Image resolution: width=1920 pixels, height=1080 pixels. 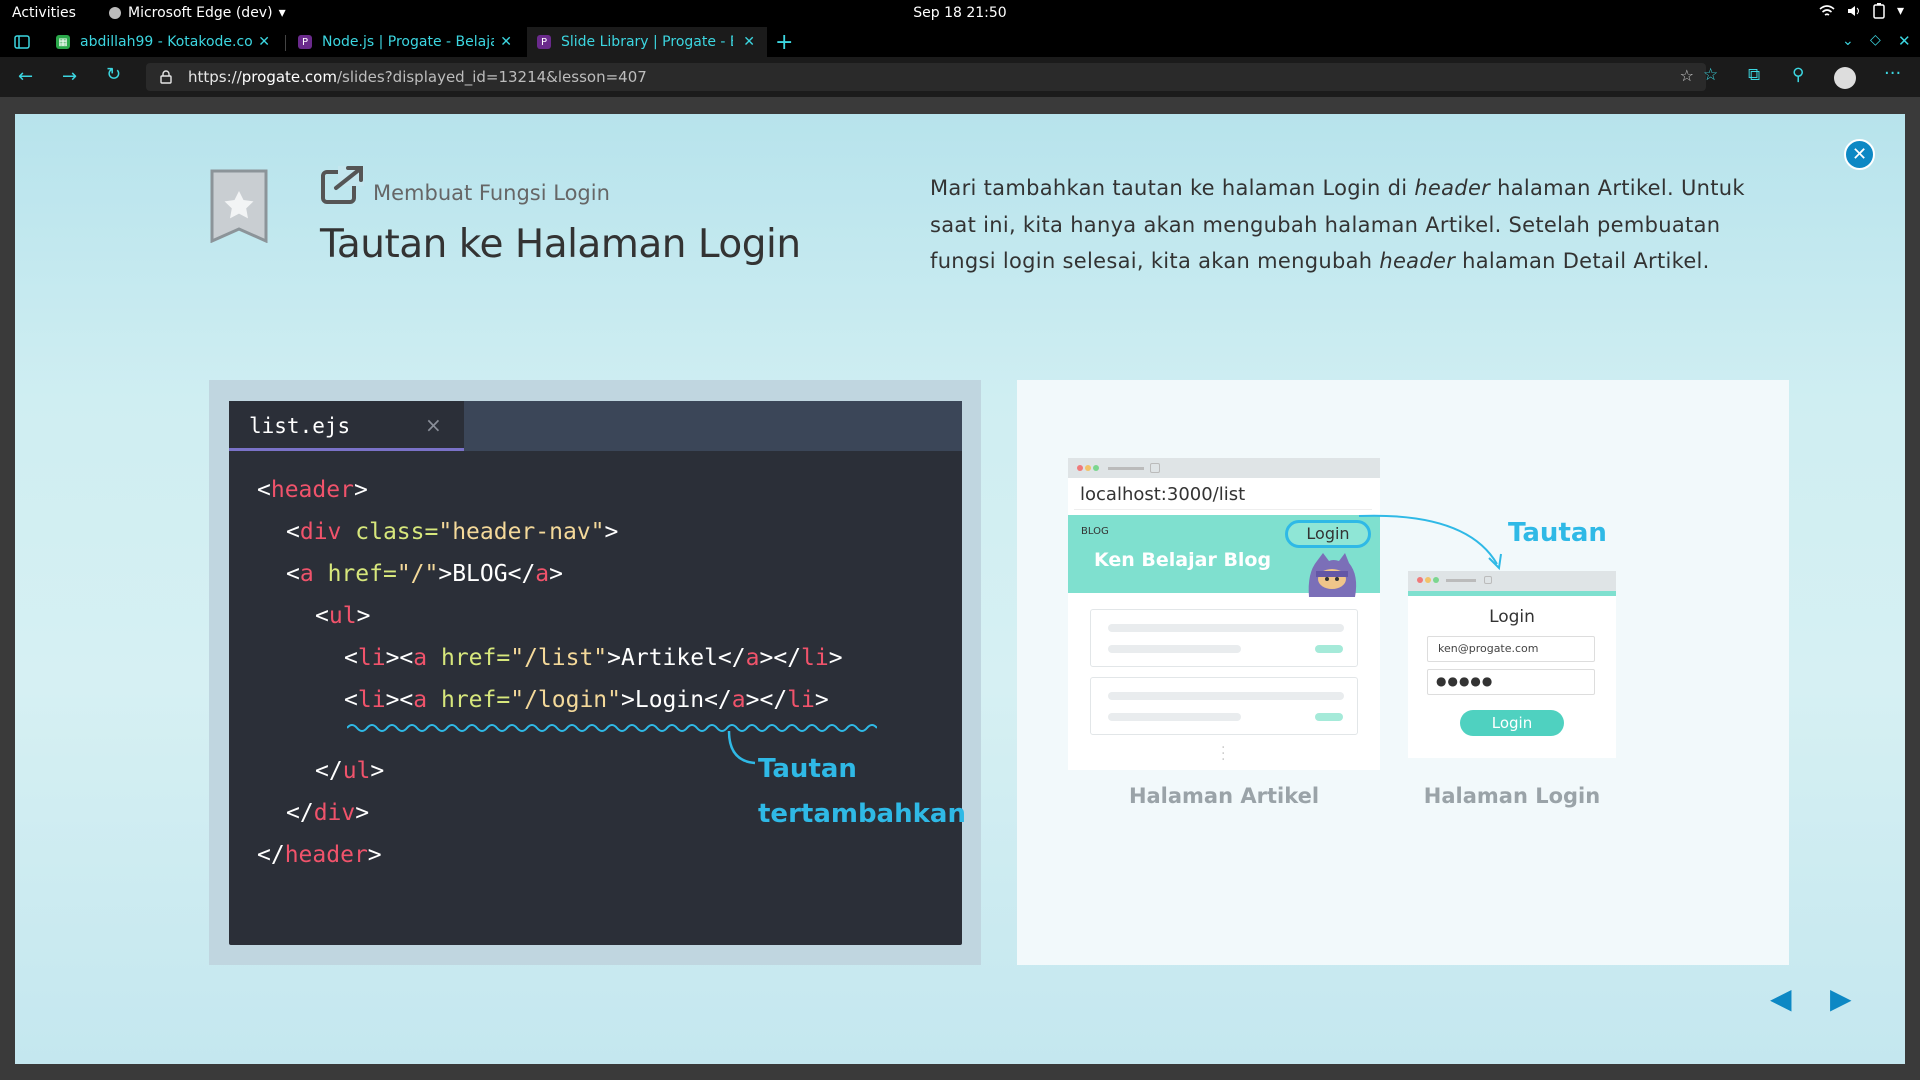 What do you see at coordinates (1183, 560) in the screenshot?
I see `mock-blog-title: Ken Belajar Blog` at bounding box center [1183, 560].